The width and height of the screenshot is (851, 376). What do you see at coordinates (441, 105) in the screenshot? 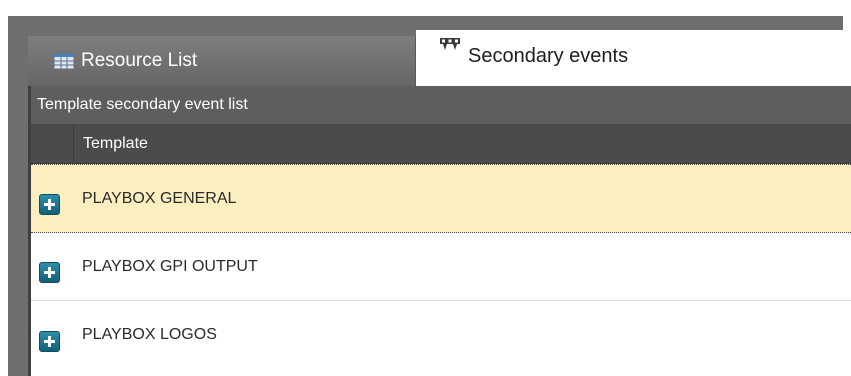
I see `panel-title: Template secondary event list` at bounding box center [441, 105].